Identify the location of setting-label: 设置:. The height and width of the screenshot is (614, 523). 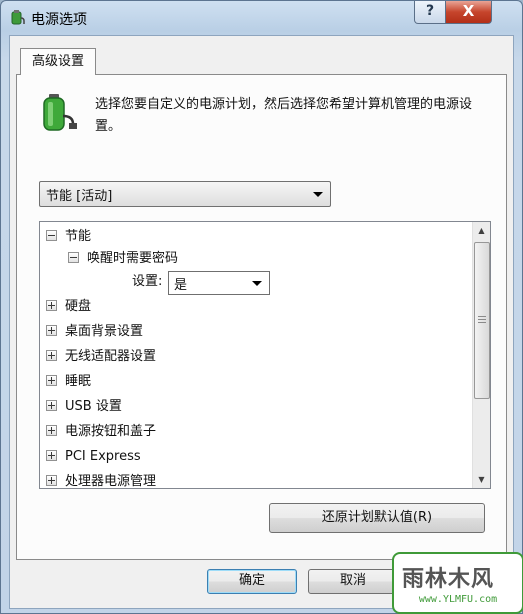
(147, 281).